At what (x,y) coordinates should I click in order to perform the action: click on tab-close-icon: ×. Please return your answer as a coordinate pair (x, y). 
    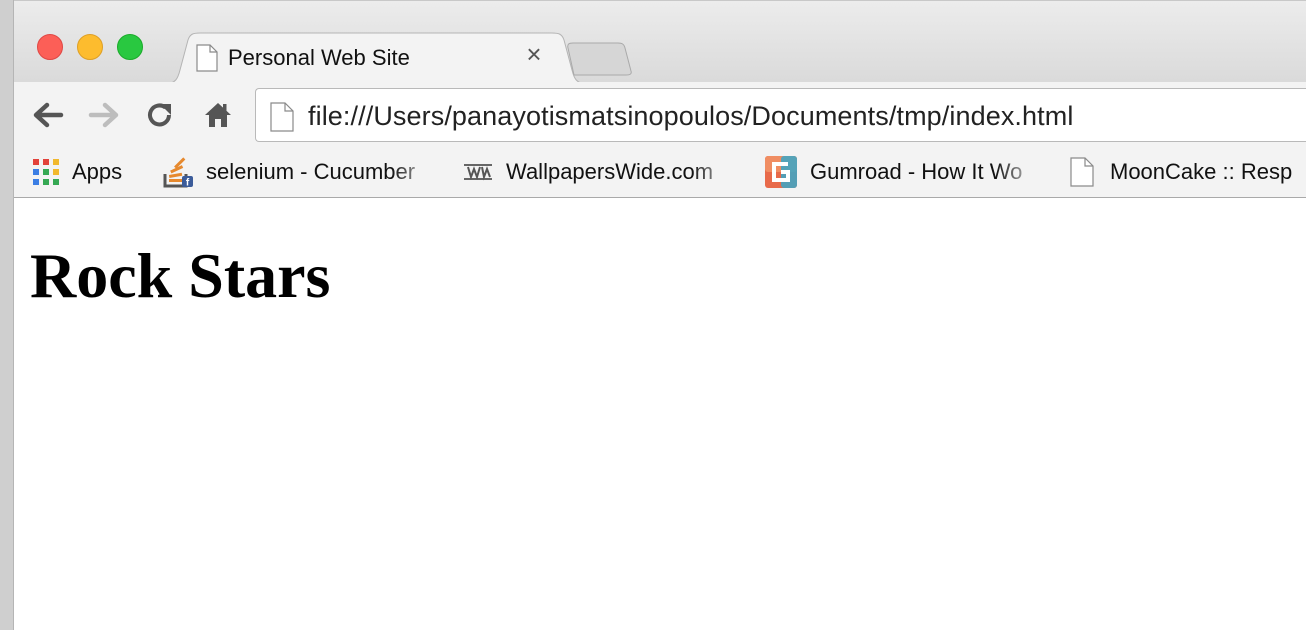
    Looking at the image, I should click on (534, 54).